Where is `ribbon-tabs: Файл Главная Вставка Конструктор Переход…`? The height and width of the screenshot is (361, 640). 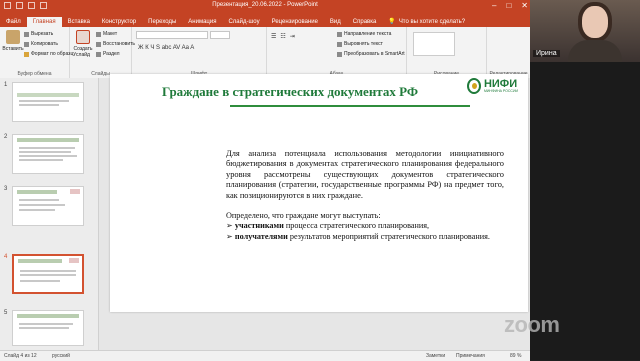
ribbon-tabs: Файл Главная Вставка Конструктор Переход… is located at coordinates (265, 20).